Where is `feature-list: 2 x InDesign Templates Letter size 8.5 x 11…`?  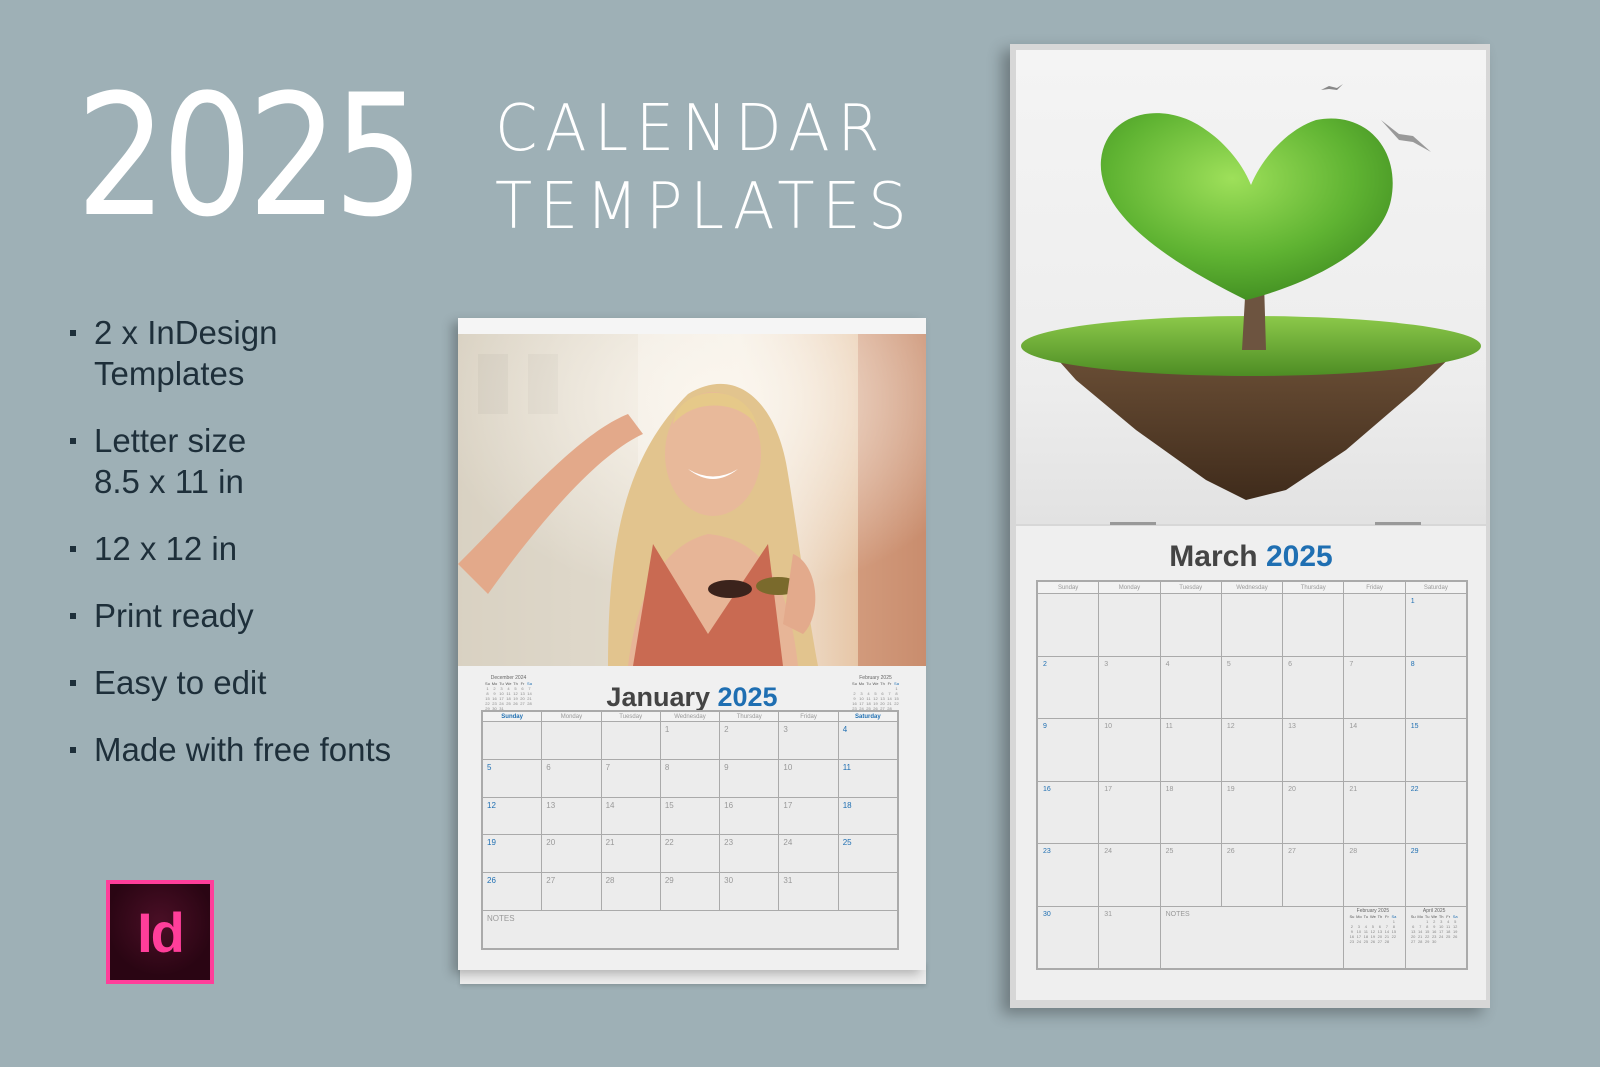 feature-list: 2 x InDesign Templates Letter size 8.5 x 11… is located at coordinates (229, 554).